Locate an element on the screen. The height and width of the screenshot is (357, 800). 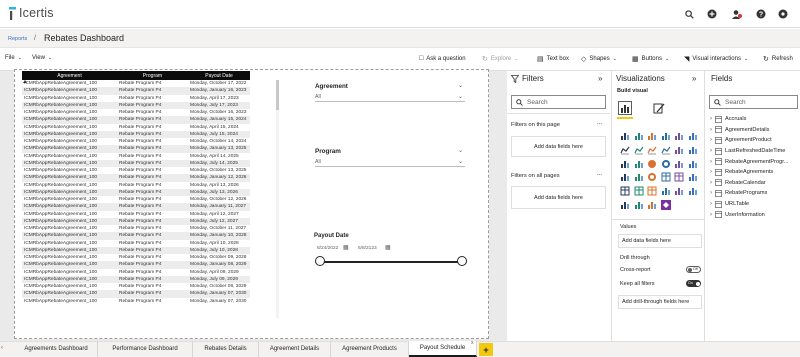
buttons-button: ▦ Buttons ⌄ is located at coordinates (650, 59).